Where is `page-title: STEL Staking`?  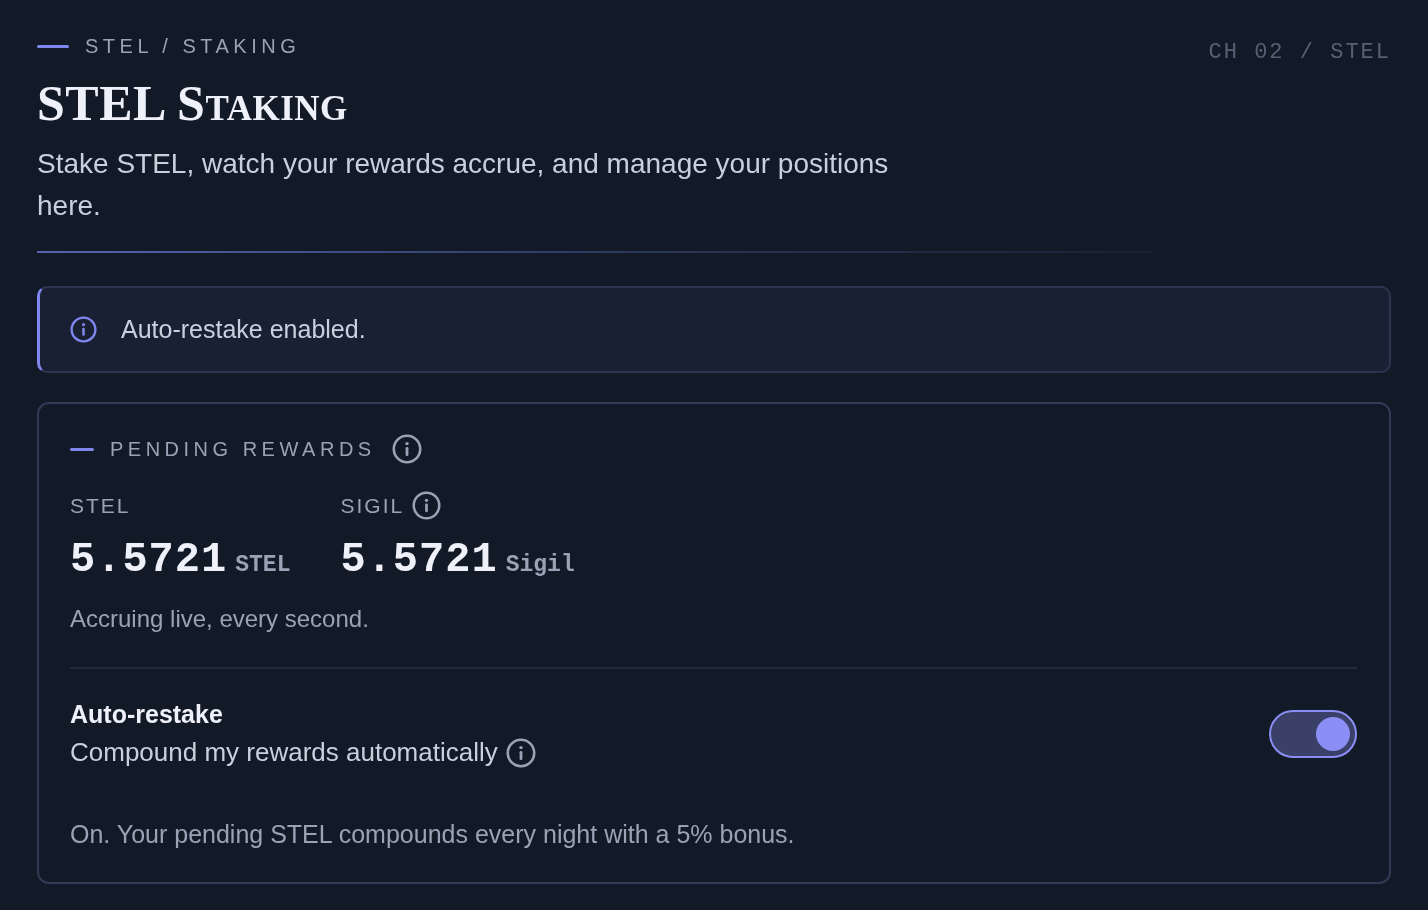 page-title: STEL Staking is located at coordinates (193, 103).